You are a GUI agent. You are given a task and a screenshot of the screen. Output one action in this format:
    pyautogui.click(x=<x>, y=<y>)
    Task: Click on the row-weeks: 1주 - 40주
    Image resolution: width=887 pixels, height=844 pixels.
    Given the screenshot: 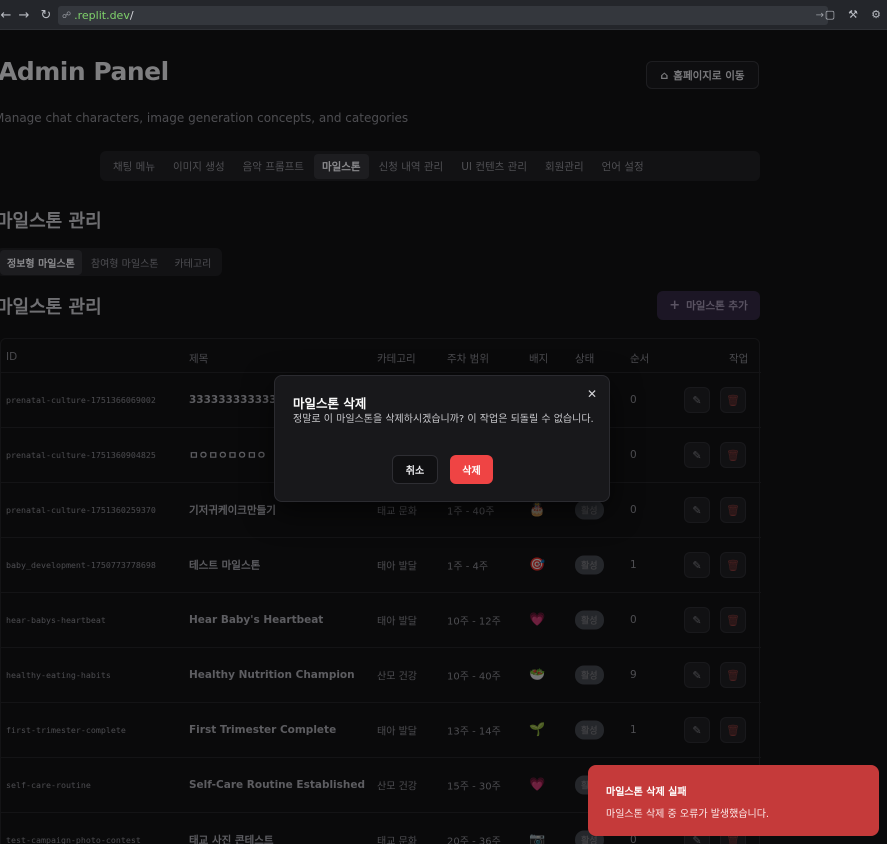 What is the action you would take?
    pyautogui.click(x=471, y=512)
    